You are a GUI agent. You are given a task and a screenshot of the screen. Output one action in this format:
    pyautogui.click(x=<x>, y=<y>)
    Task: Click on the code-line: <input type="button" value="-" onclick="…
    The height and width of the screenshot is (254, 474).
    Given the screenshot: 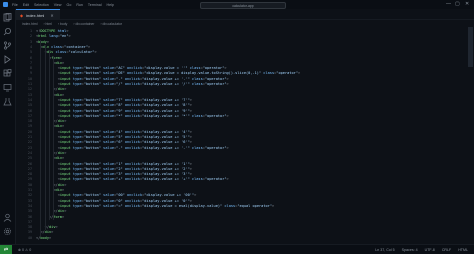 What is the action you would take?
    pyautogui.click(x=143, y=148)
    